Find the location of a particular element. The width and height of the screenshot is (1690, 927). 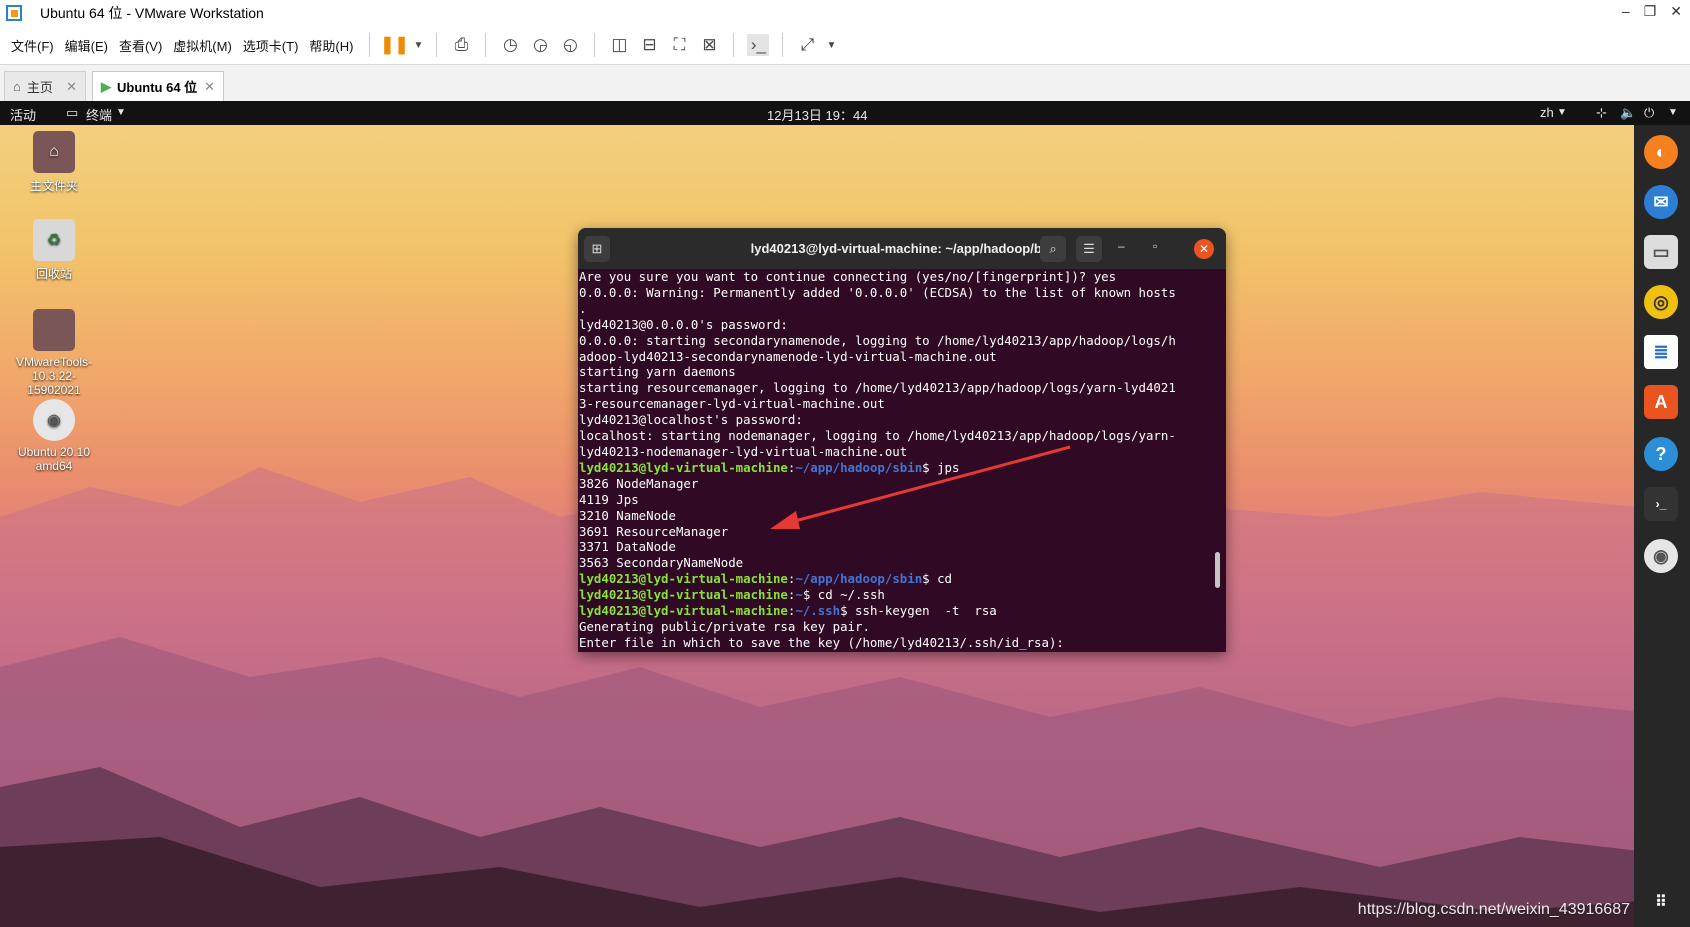

network-icon: ⊹ is located at coordinates (1601, 113).